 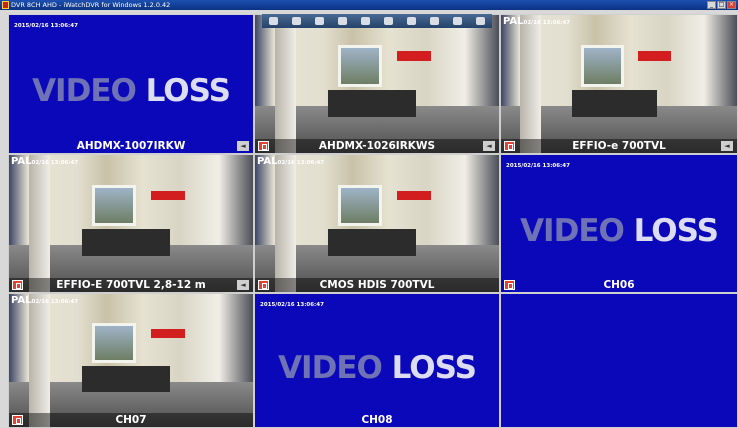 What do you see at coordinates (377, 420) in the screenshot?
I see `camera-label: CH08` at bounding box center [377, 420].